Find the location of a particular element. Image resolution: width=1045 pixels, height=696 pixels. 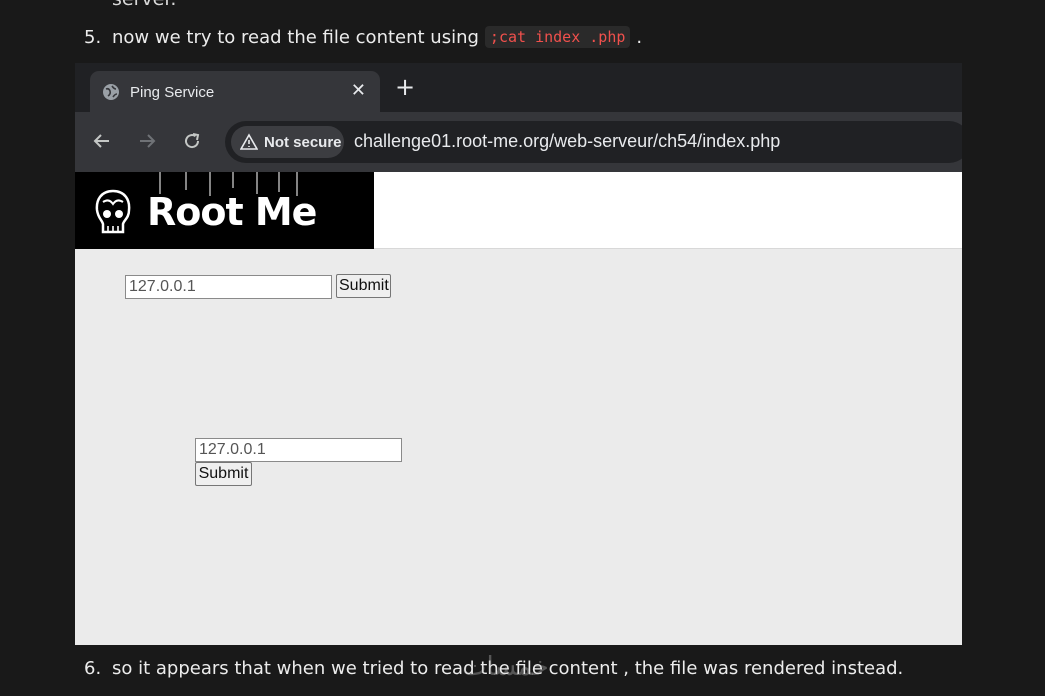

tab-ping-service: Ping Service ✕ is located at coordinates (235, 92).